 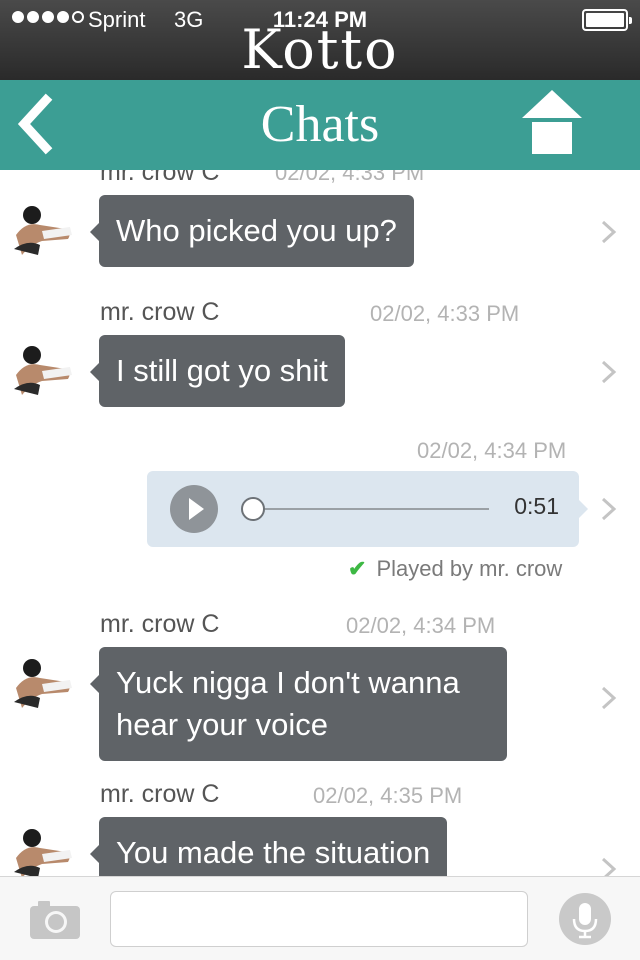 I want to click on message-bubble: I still got yo shit, so click(x=217, y=371).